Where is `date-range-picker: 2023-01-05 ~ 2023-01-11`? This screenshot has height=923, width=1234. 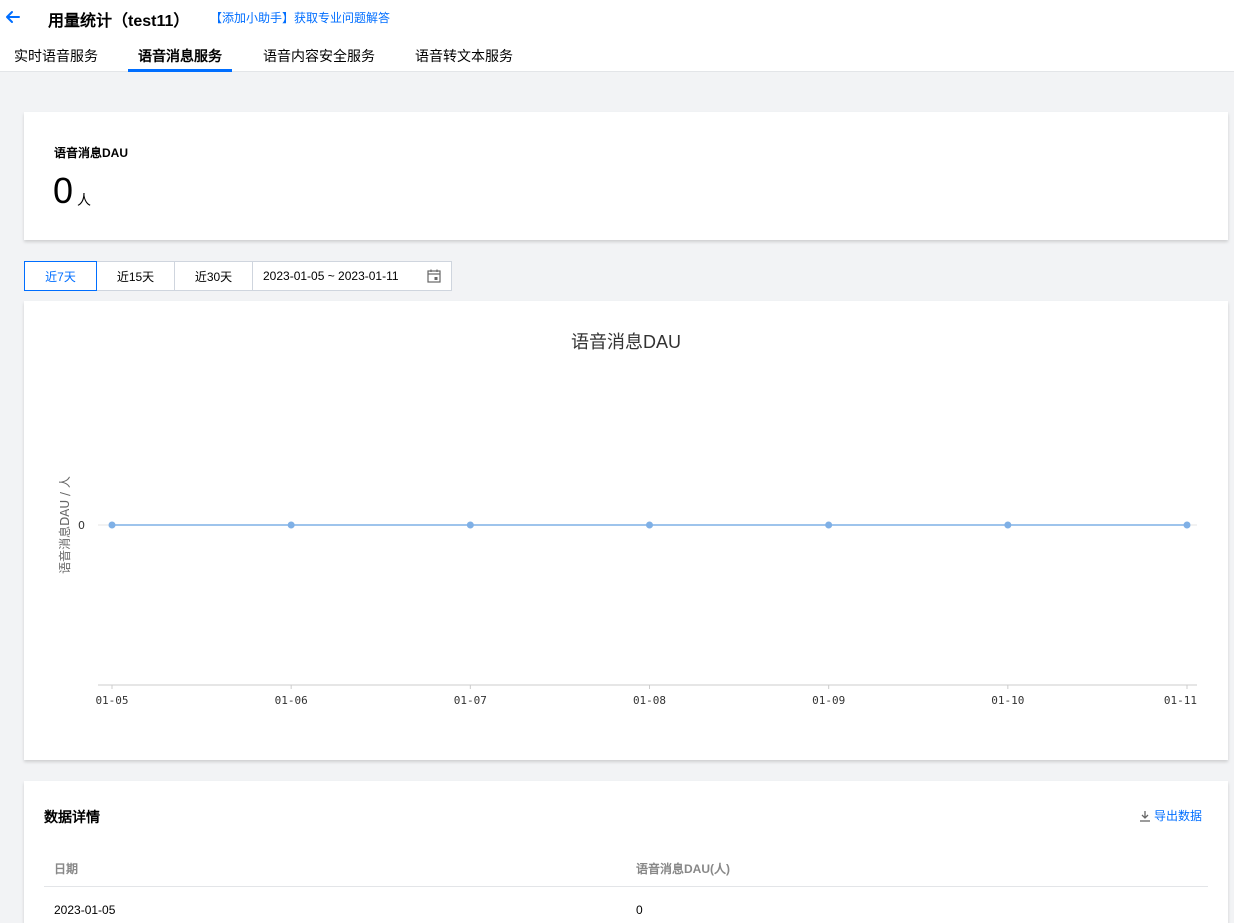 date-range-picker: 2023-01-05 ~ 2023-01-11 is located at coordinates (352, 276).